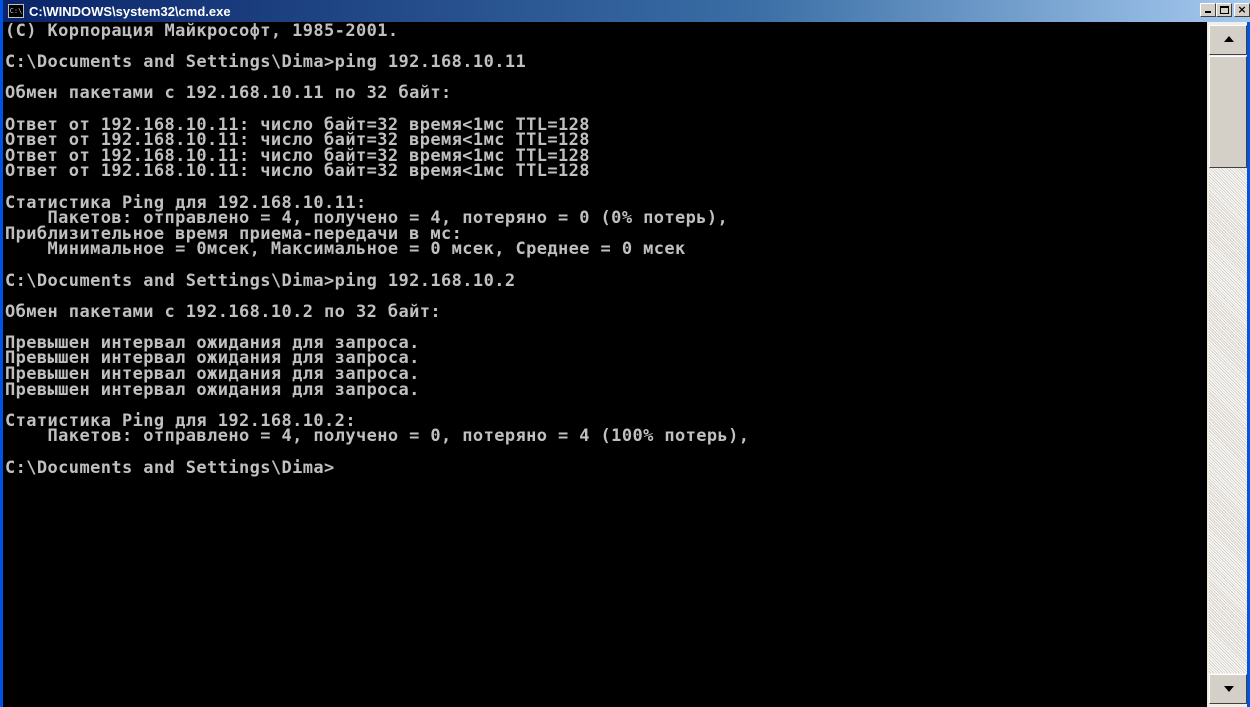 This screenshot has width=1250, height=707. What do you see at coordinates (1228, 420) in the screenshot?
I see `scroll-track` at bounding box center [1228, 420].